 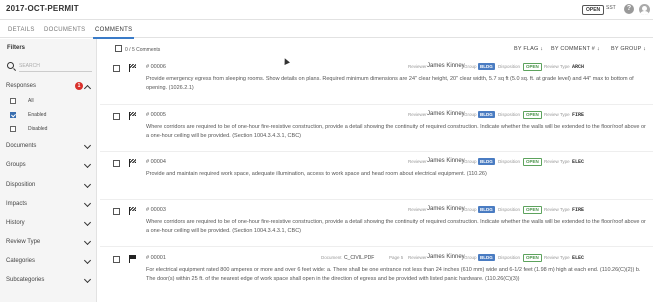 I want to click on response-option-enabled: Enabled, so click(x=50, y=116).